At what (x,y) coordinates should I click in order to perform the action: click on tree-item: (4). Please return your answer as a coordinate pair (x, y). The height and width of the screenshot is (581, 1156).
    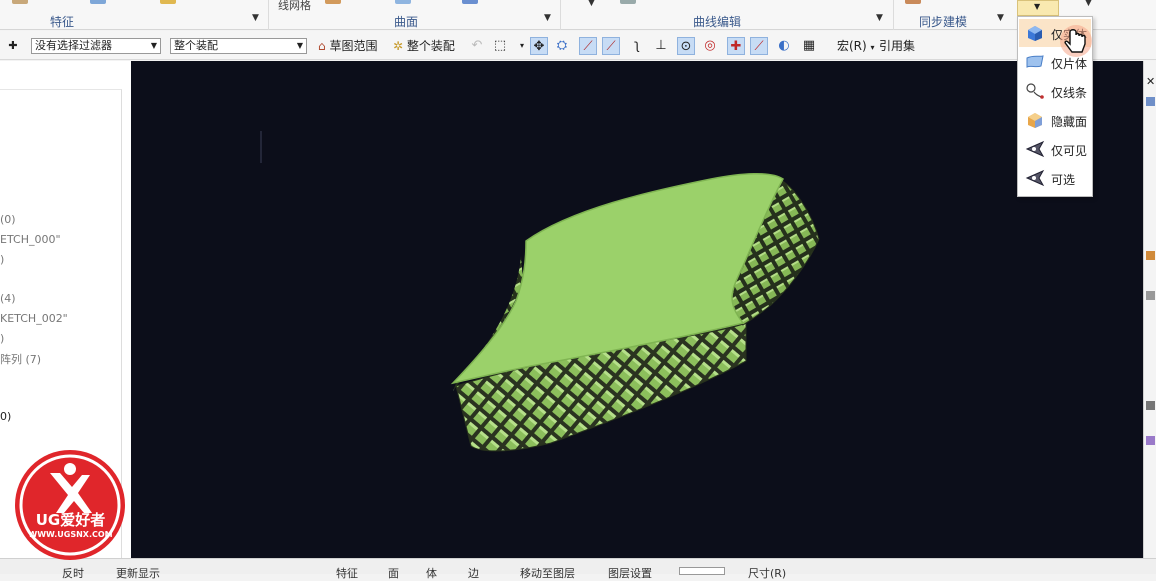
    Looking at the image, I should click on (8, 298).